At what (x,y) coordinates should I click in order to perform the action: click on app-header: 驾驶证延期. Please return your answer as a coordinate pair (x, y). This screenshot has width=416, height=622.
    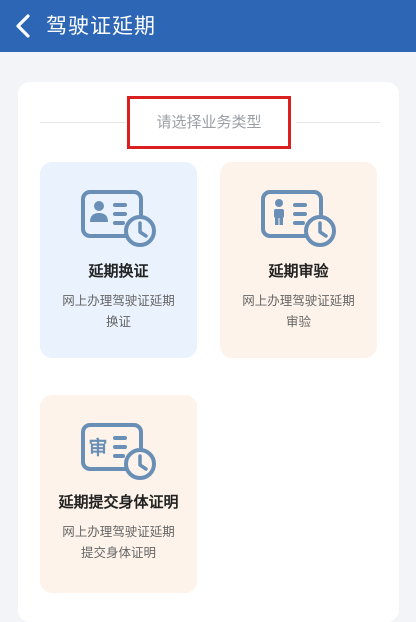
    Looking at the image, I should click on (208, 26).